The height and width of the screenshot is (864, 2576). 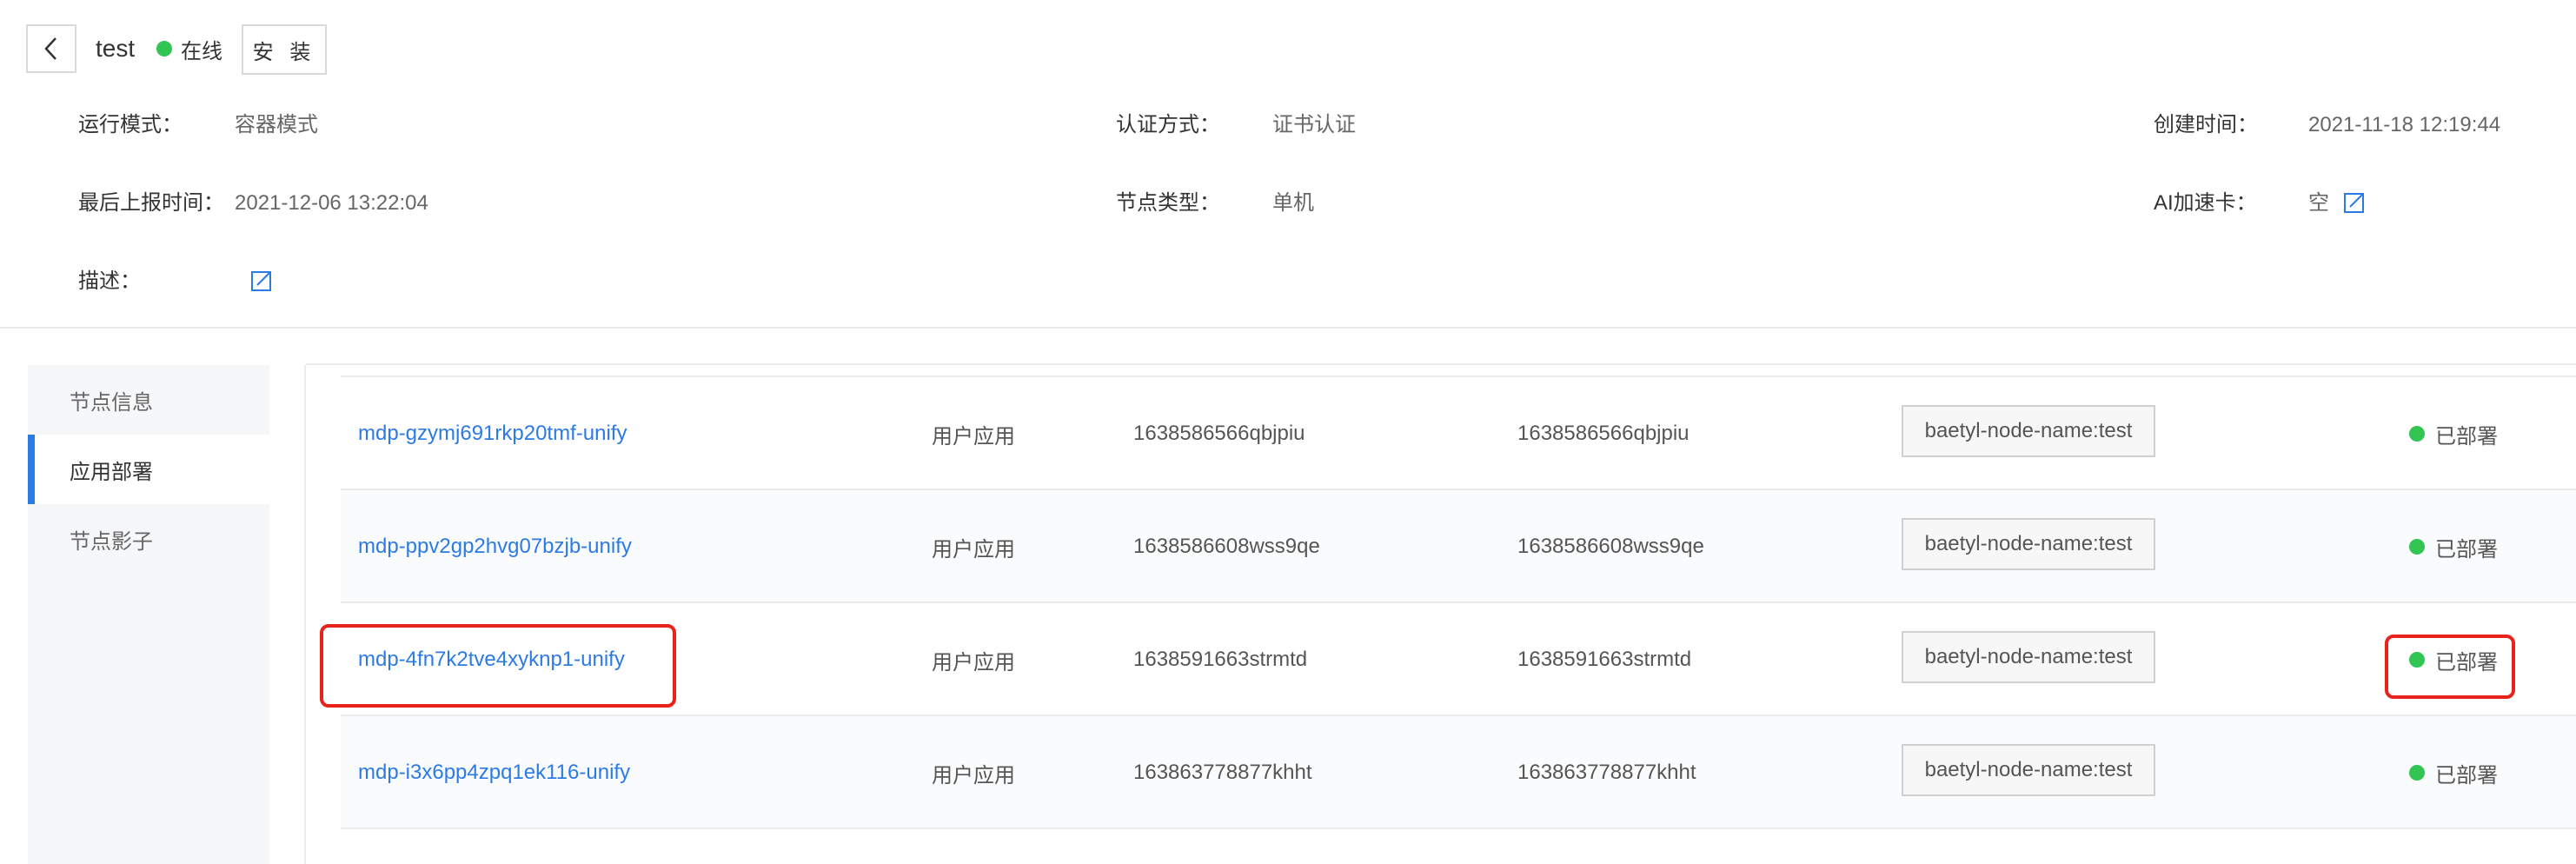 What do you see at coordinates (2318, 203) in the screenshot?
I see `ai-card-value: 空` at bounding box center [2318, 203].